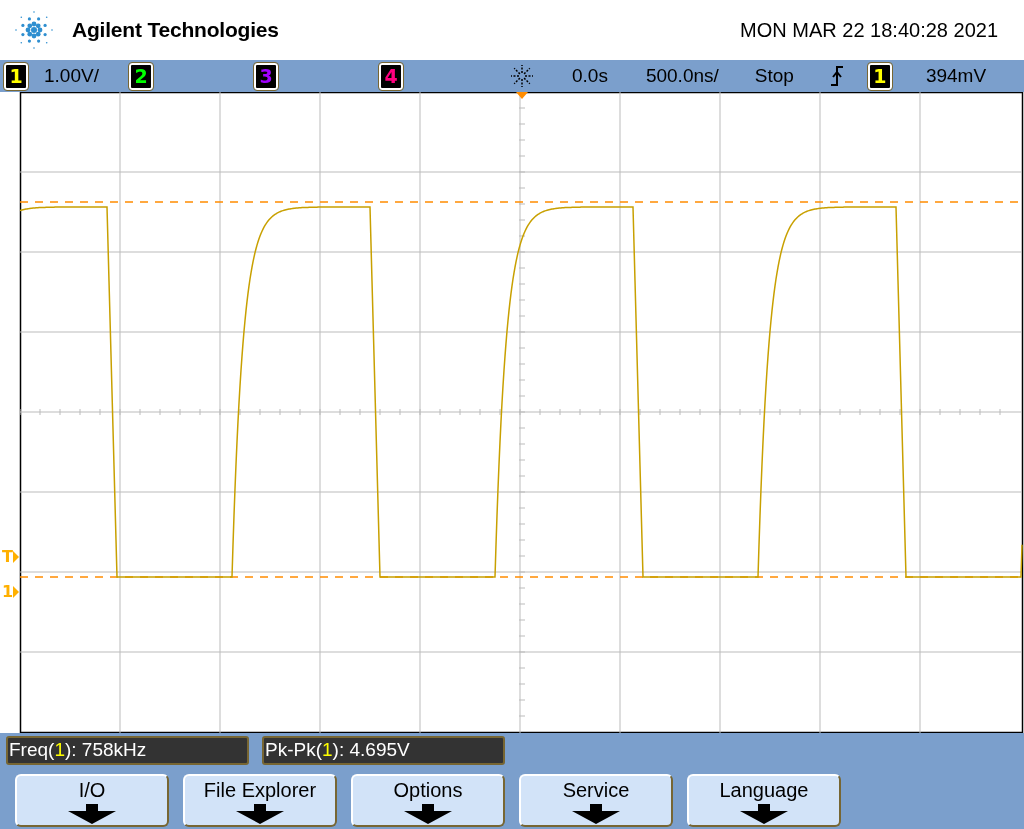 This screenshot has height=829, width=1024. What do you see at coordinates (266, 76) in the screenshot?
I see `channel-badge: 3` at bounding box center [266, 76].